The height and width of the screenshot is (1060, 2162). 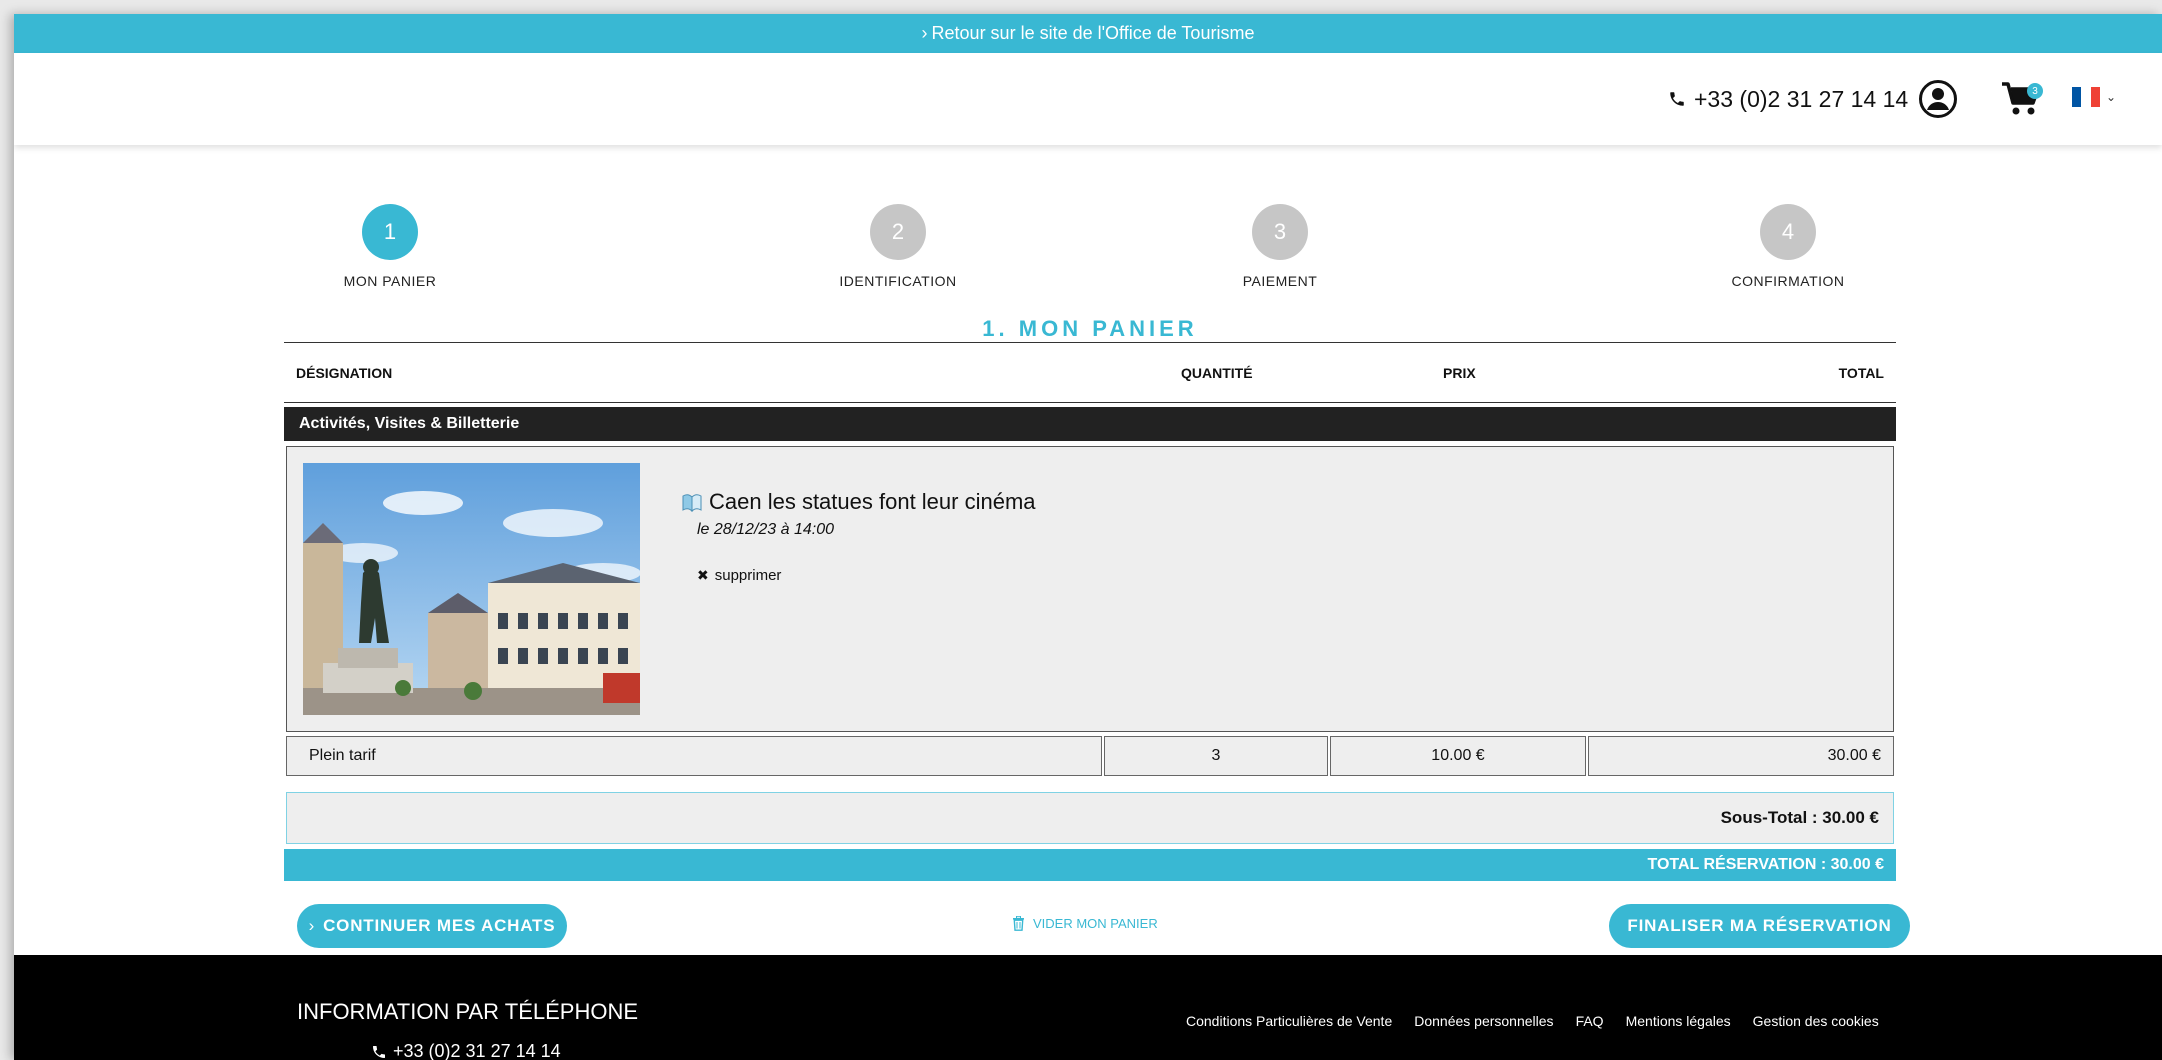 I want to click on footer-phone: +33 (0)2 31 27 14 14, so click(x=466, y=1050).